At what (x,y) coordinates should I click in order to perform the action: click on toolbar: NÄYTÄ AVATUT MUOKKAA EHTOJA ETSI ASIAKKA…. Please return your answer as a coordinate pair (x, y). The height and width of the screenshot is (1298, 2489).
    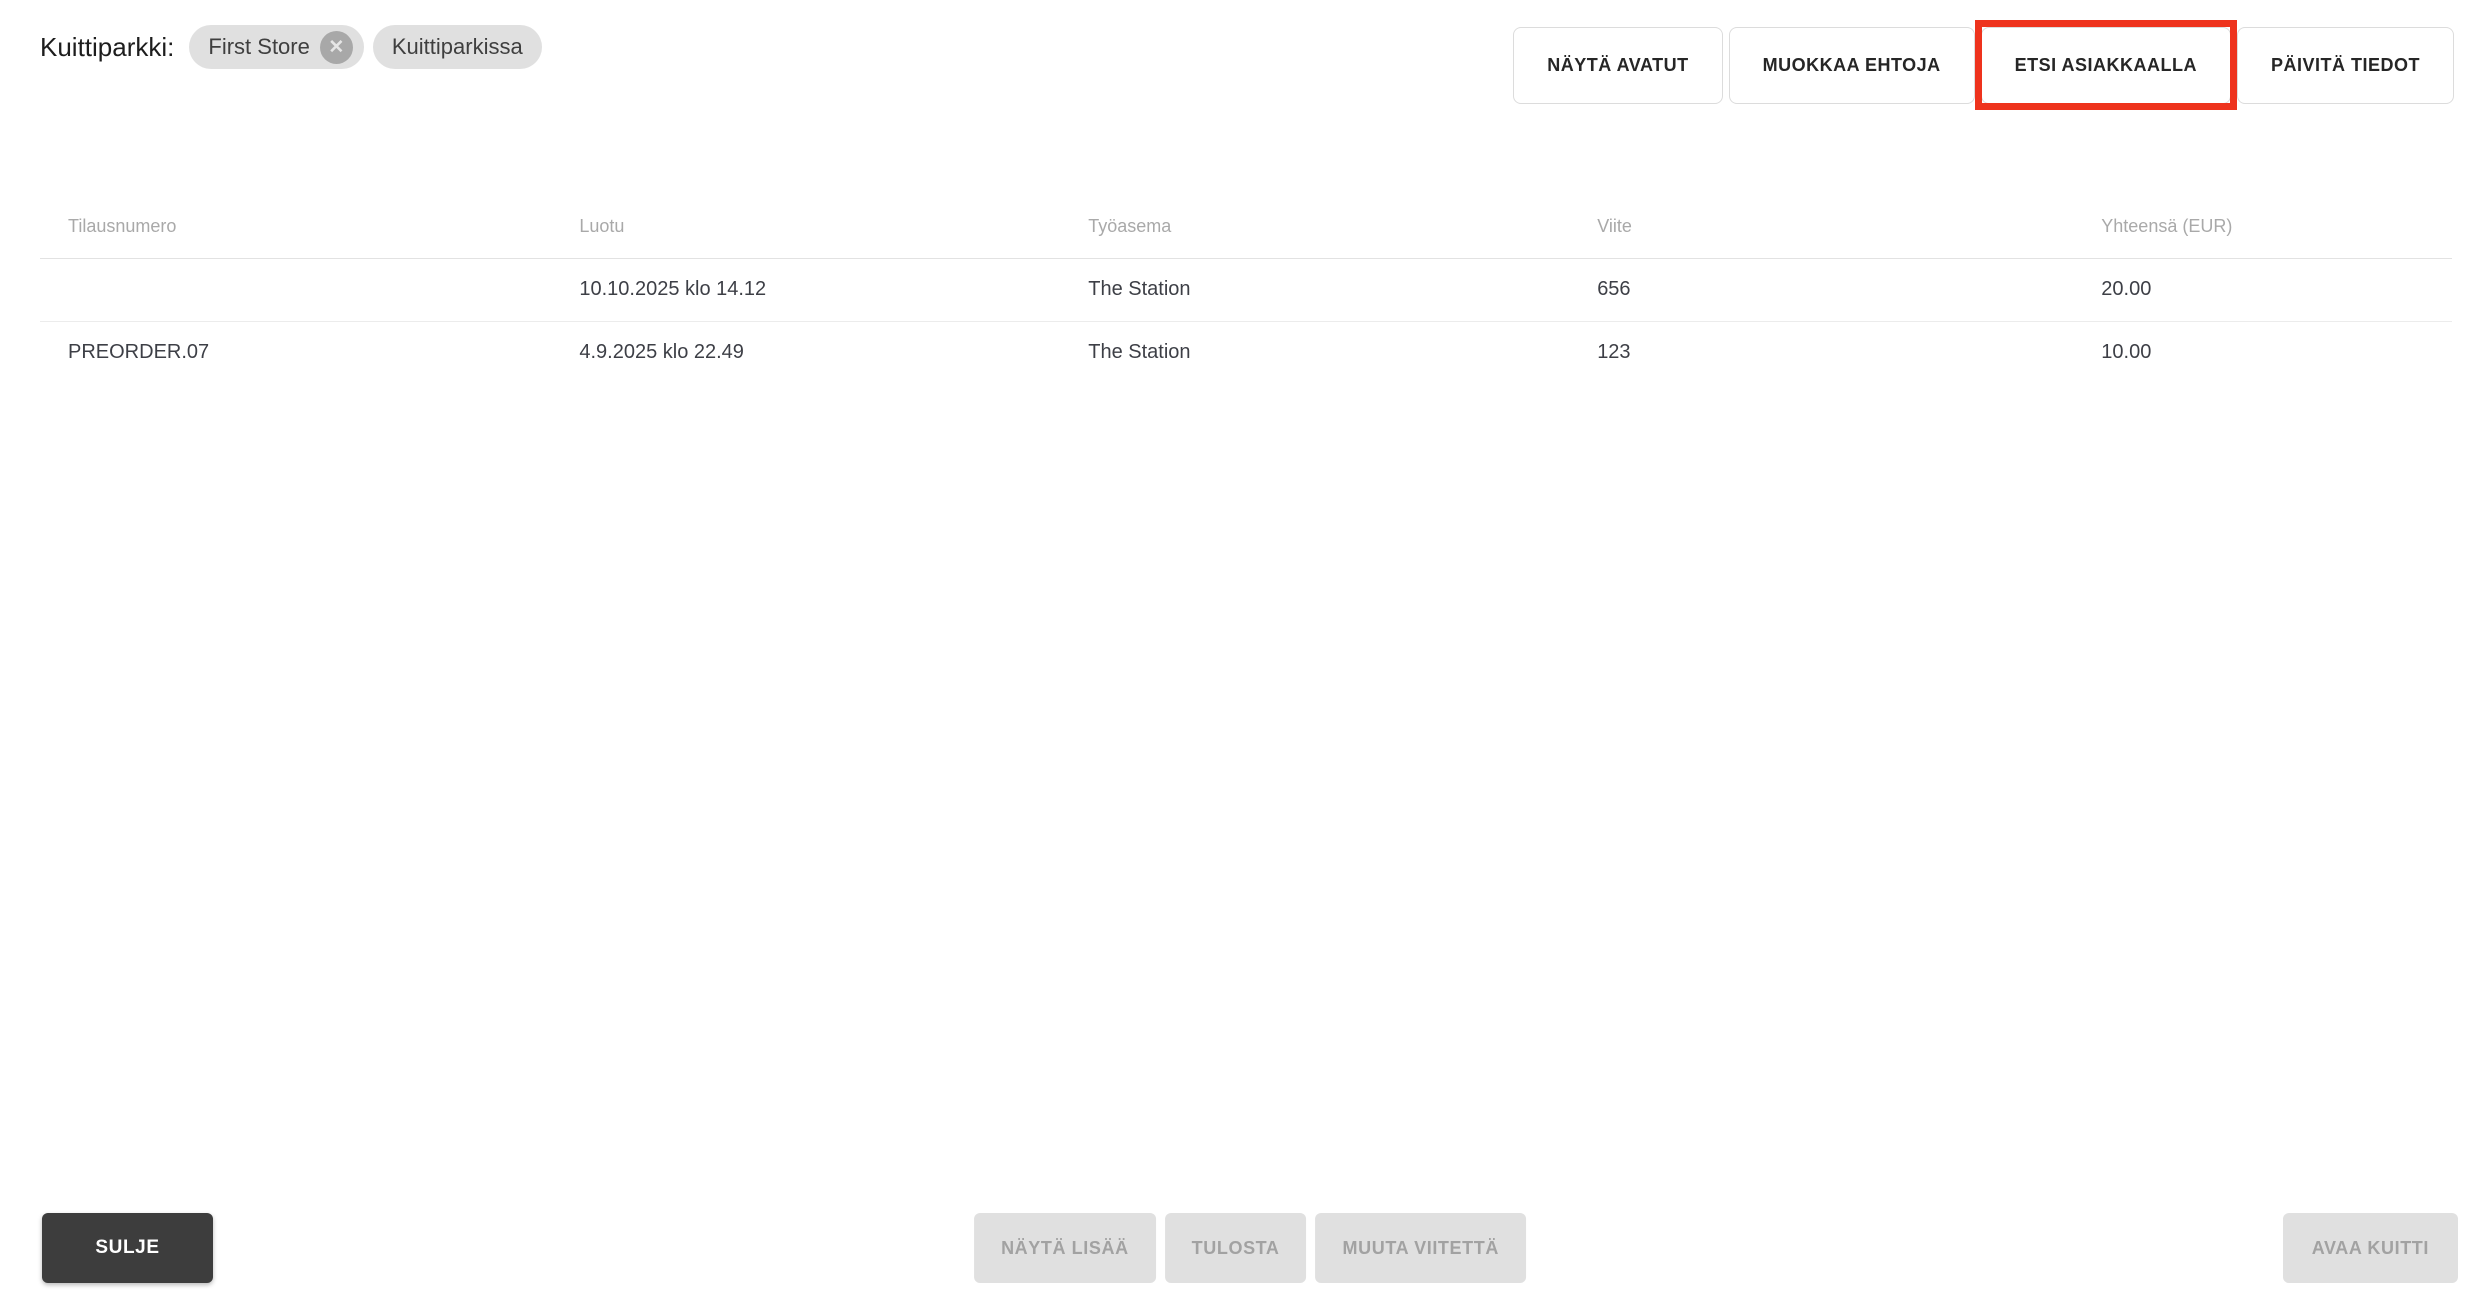
    Looking at the image, I should click on (1983, 65).